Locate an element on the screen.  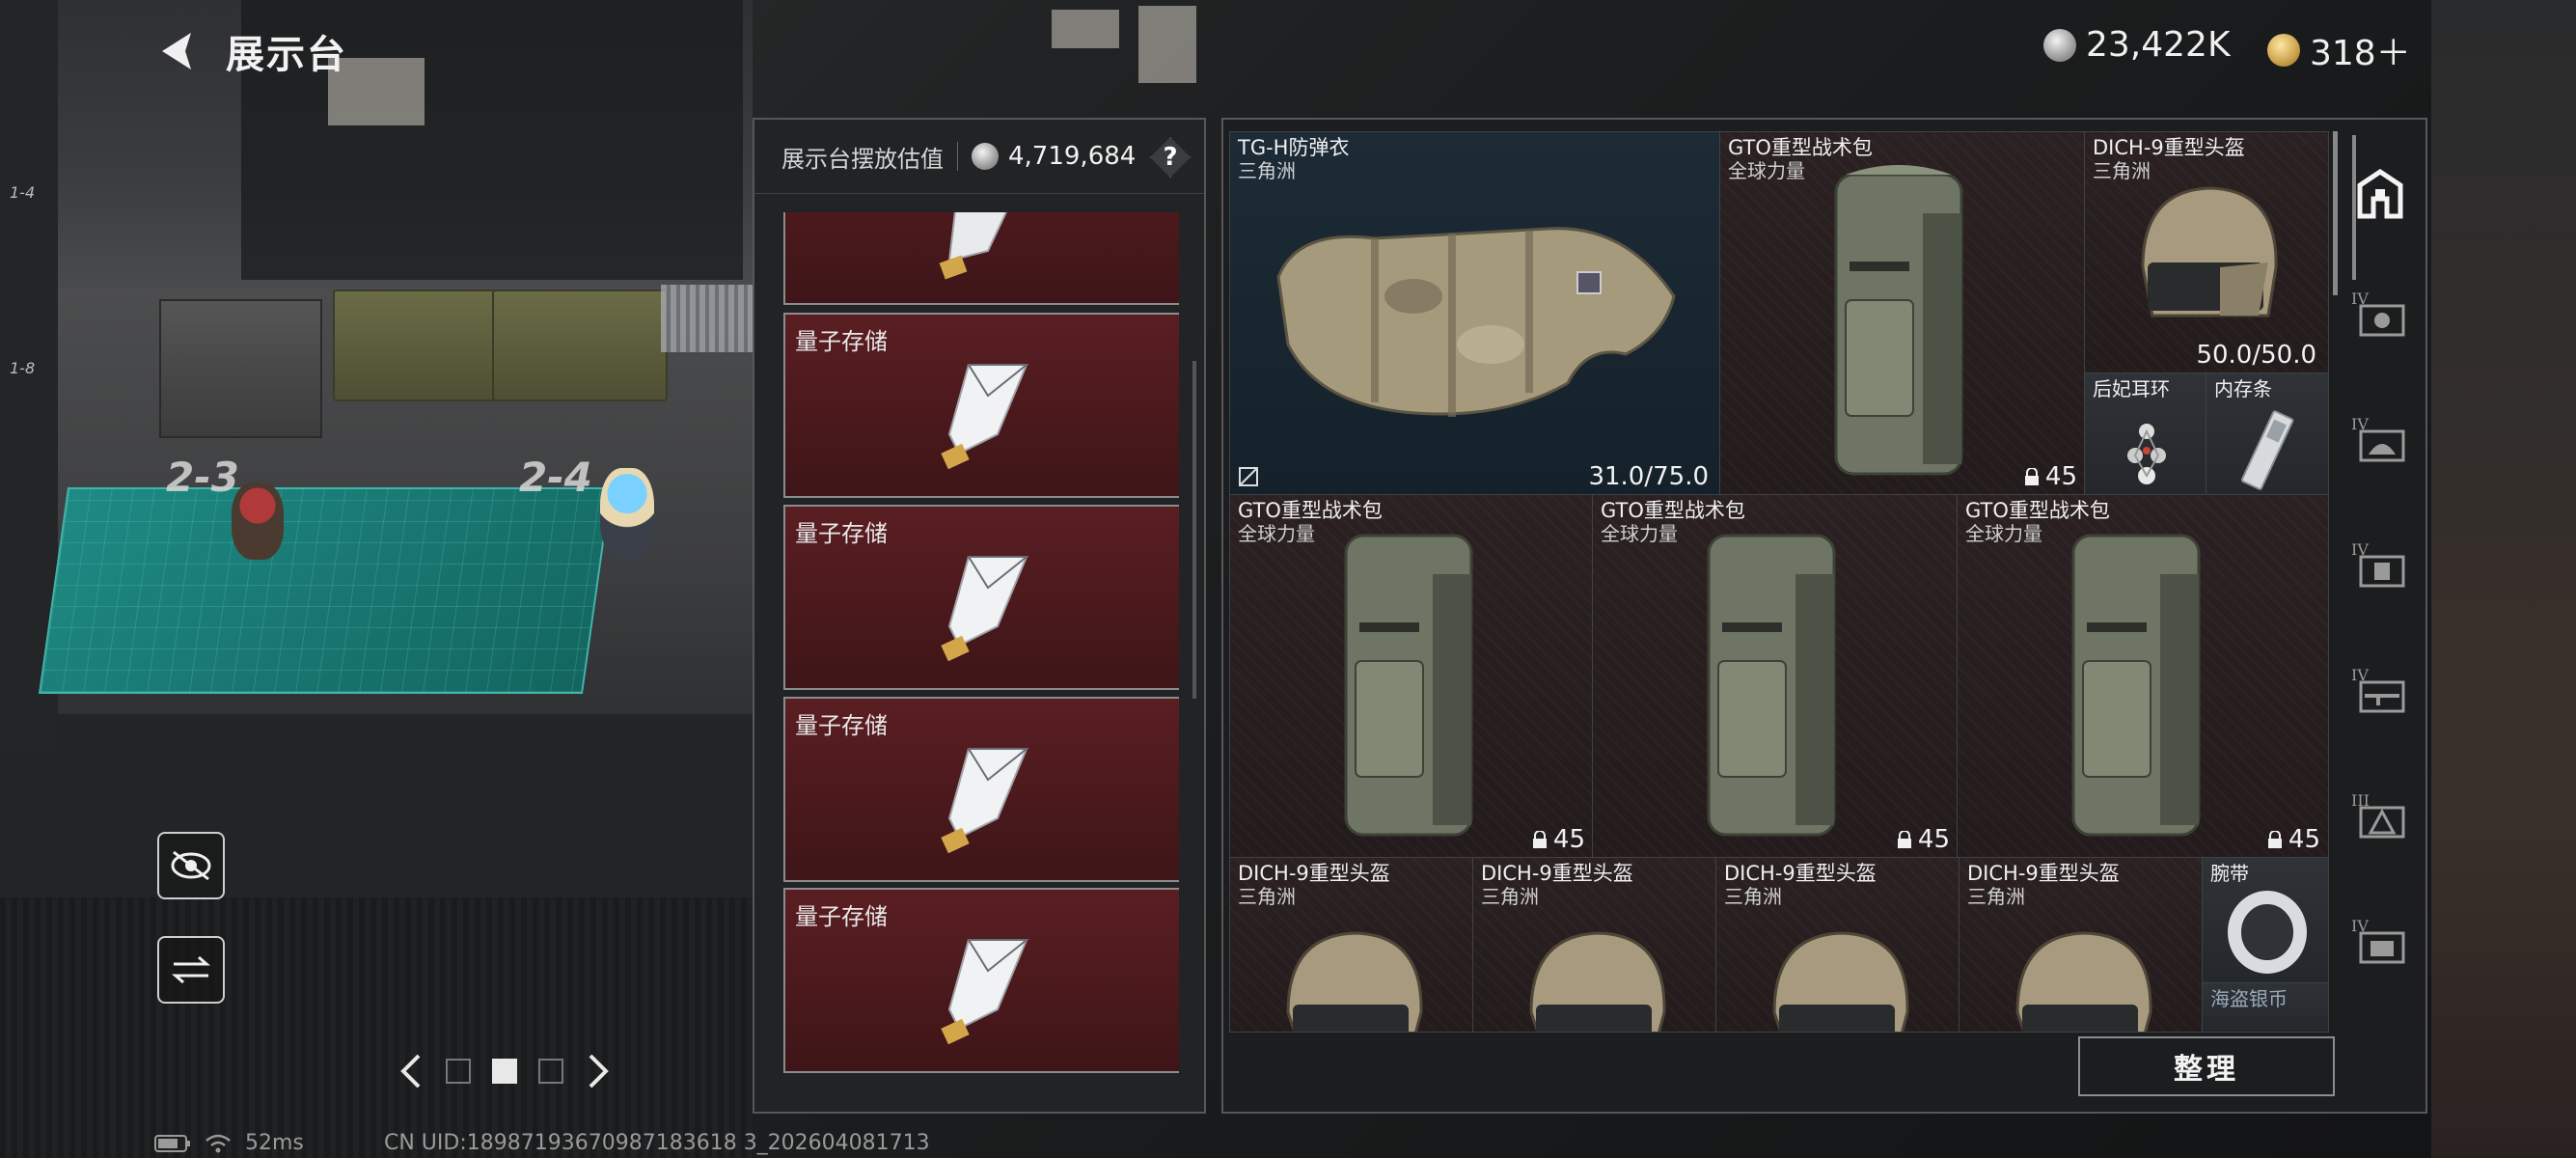
inventory-item-coin: 海盗银币 is located at coordinates (2266, 1007).